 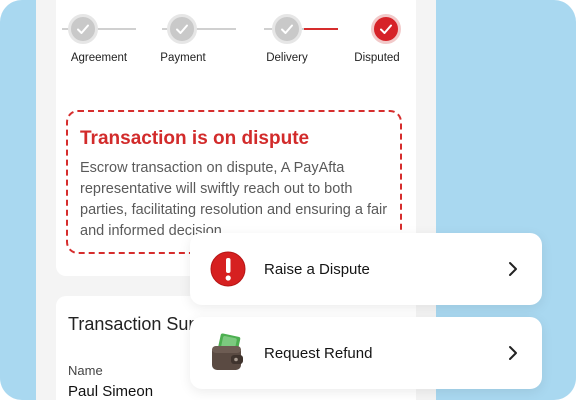 What do you see at coordinates (386, 29) in the screenshot?
I see `step-disputed-check-icon` at bounding box center [386, 29].